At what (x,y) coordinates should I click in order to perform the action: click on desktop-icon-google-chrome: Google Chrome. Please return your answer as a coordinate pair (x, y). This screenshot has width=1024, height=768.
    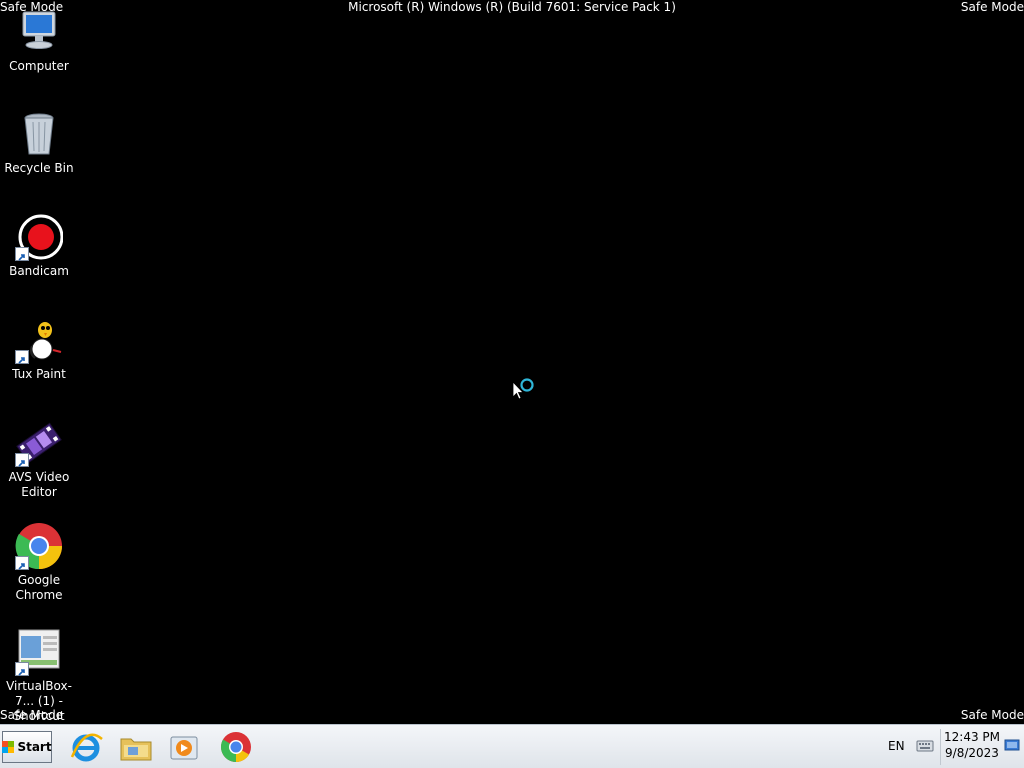
    Looking at the image, I should click on (39, 562).